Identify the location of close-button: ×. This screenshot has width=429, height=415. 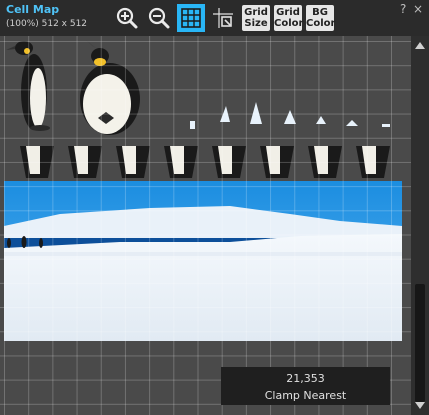
(418, 9).